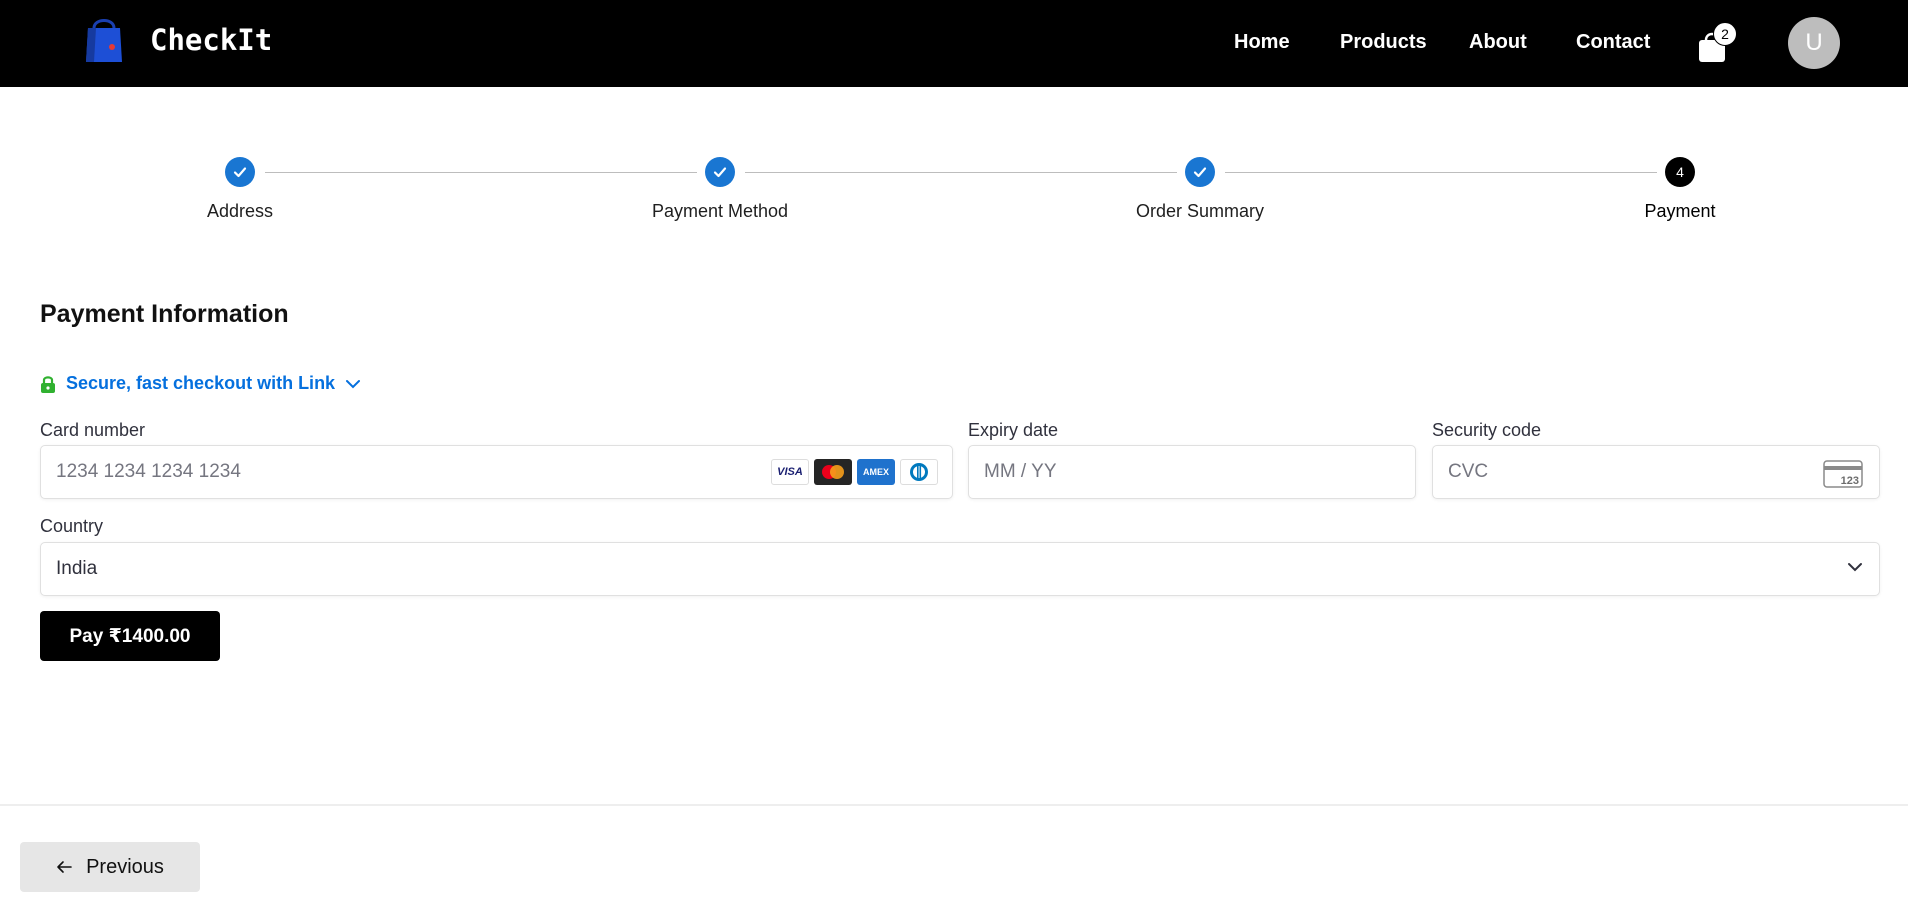 The image size is (1908, 913). What do you see at coordinates (1262, 42) in the screenshot?
I see `nav-home: Home` at bounding box center [1262, 42].